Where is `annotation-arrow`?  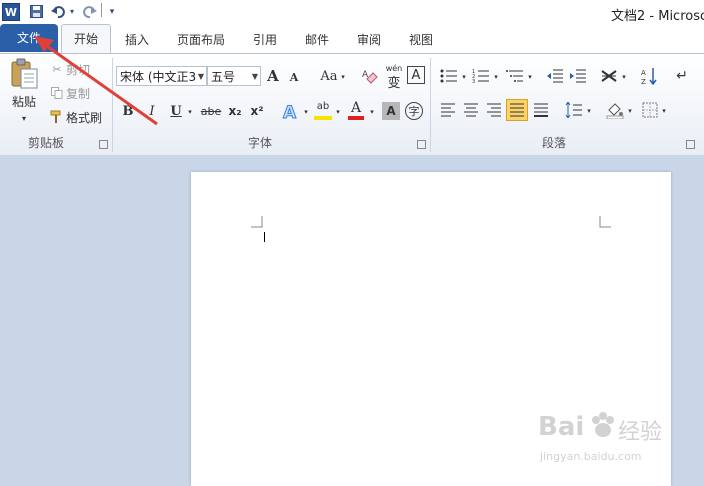 annotation-arrow is located at coordinates (96, 81).